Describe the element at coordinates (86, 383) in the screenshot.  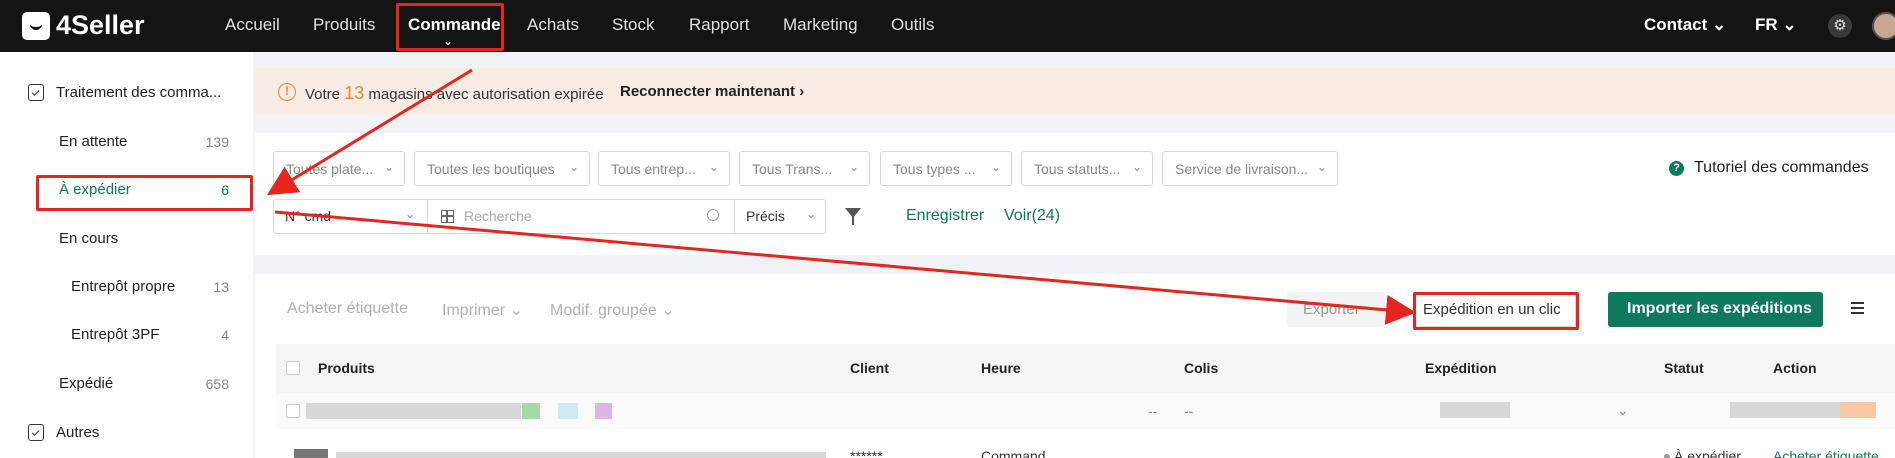
I see `sidebar-item-expedie: Expédié` at that location.